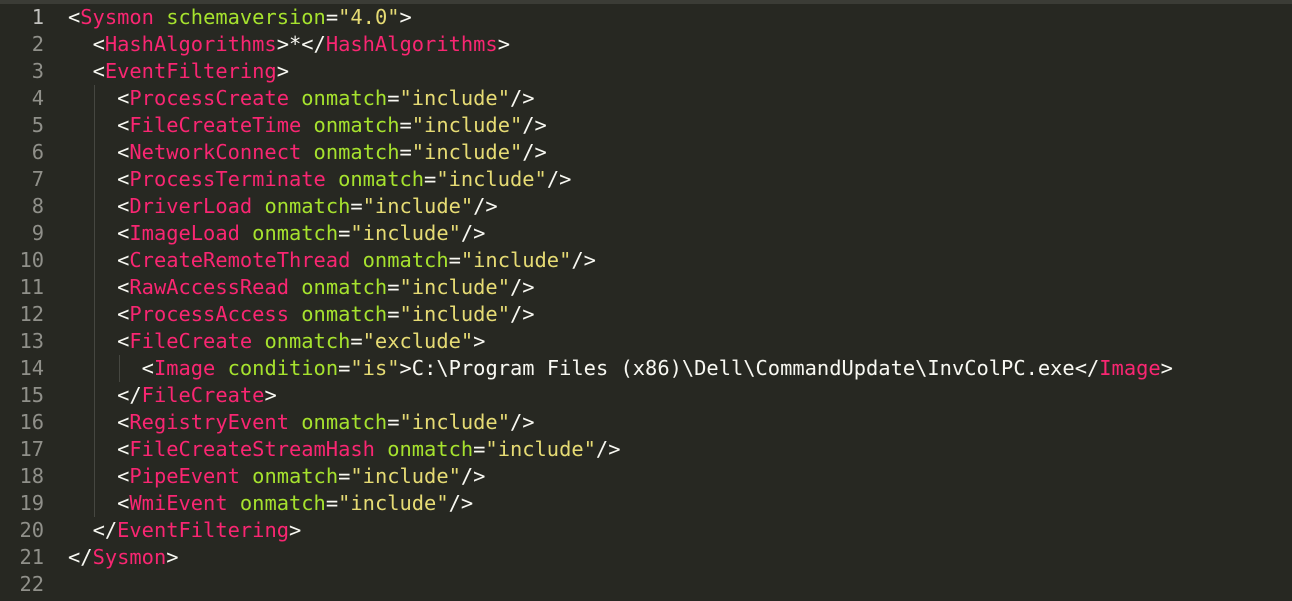  What do you see at coordinates (172, 395) in the screenshot?
I see `code-content: </FileCreate>` at bounding box center [172, 395].